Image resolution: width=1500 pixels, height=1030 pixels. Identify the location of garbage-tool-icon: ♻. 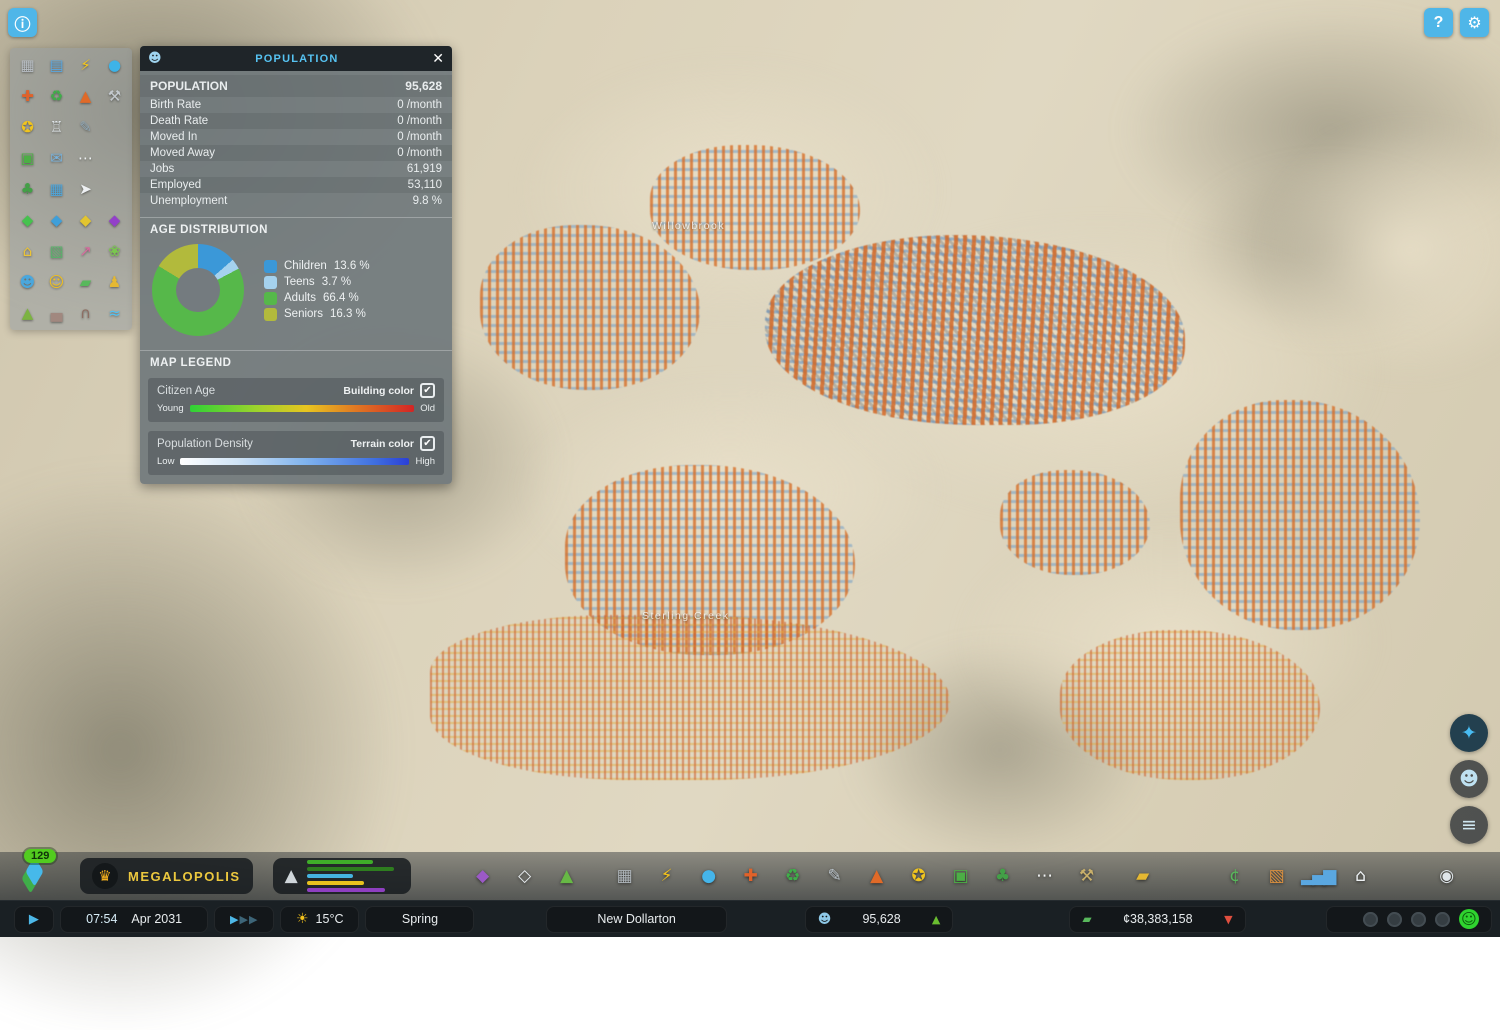
(792, 876).